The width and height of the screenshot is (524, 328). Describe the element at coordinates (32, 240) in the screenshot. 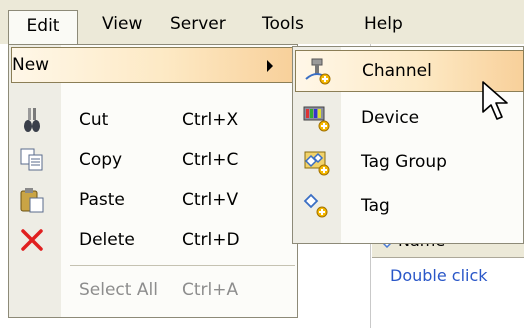

I see `delete-x-icon` at that location.